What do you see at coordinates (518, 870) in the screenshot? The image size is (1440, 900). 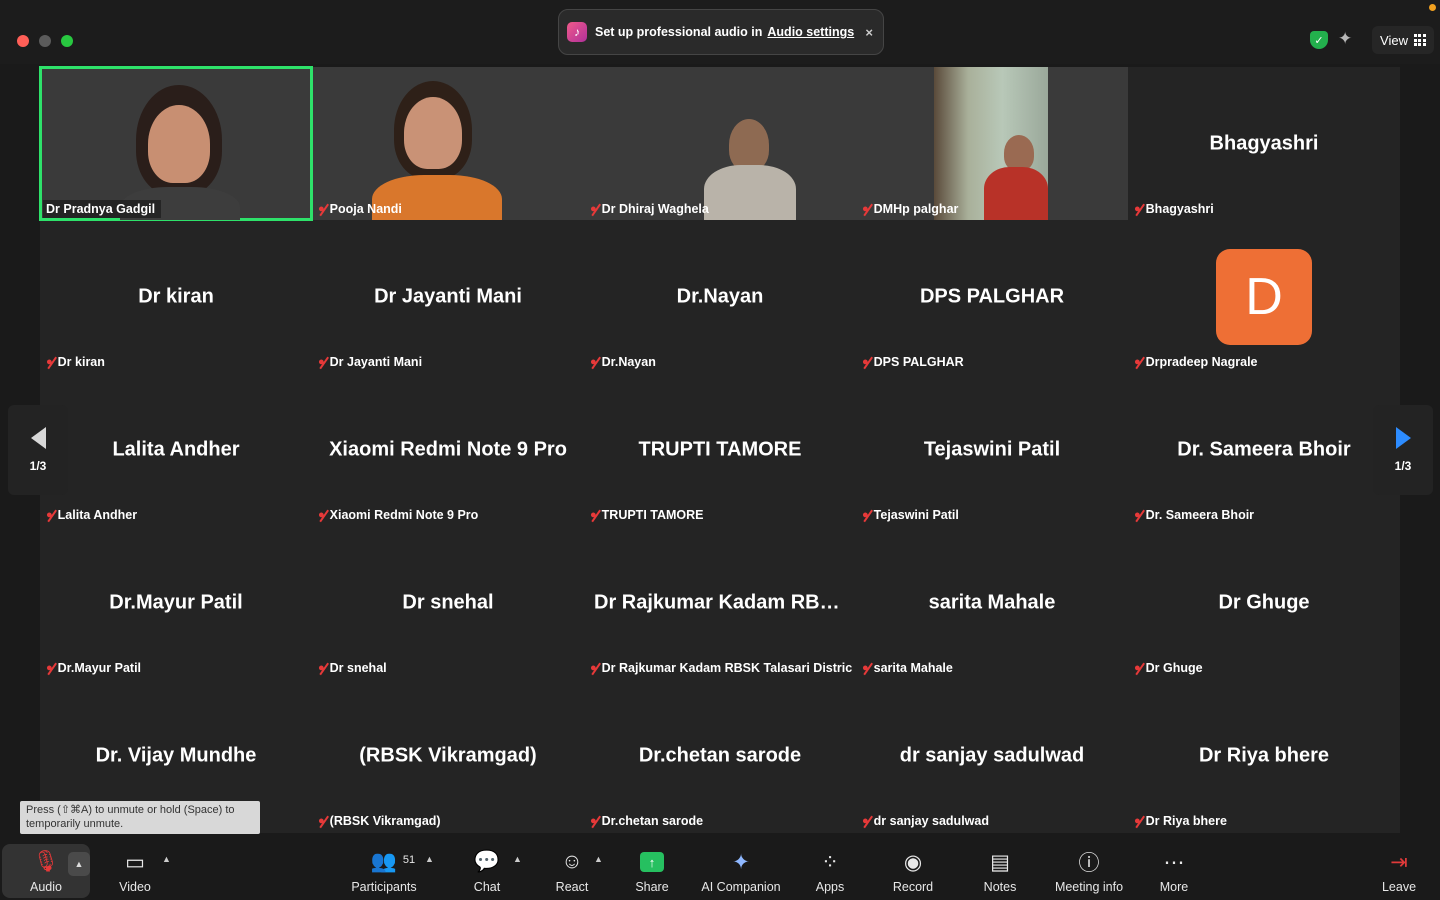 I see `chat-options-caret: ▲` at bounding box center [518, 870].